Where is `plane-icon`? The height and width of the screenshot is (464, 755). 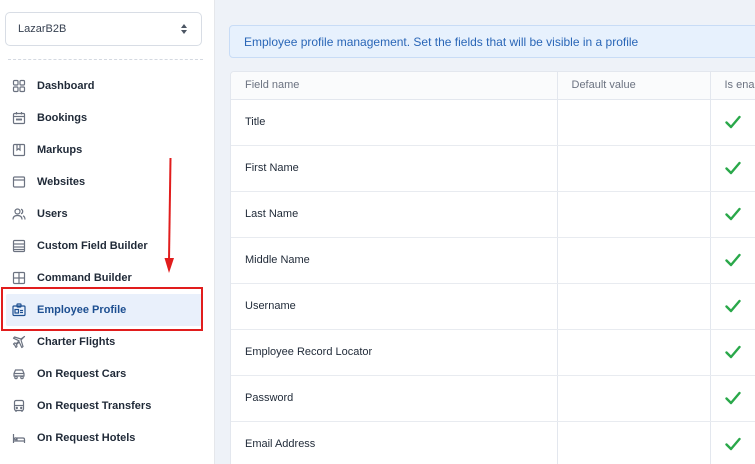
plane-icon is located at coordinates (19, 342).